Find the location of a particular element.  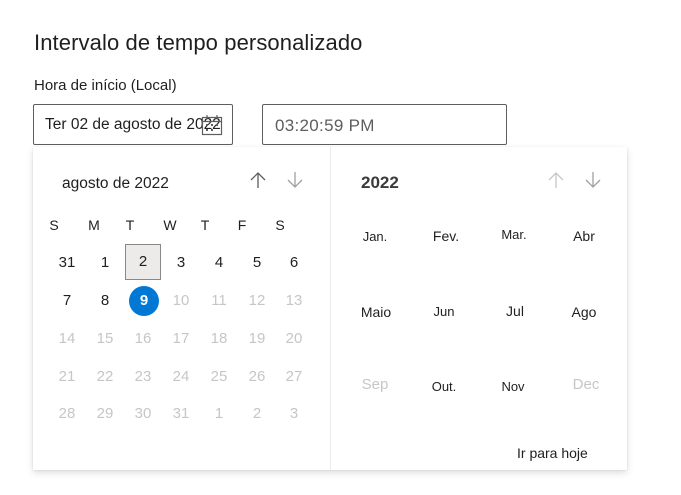

day-cell-disabled: 20 is located at coordinates (294, 338).